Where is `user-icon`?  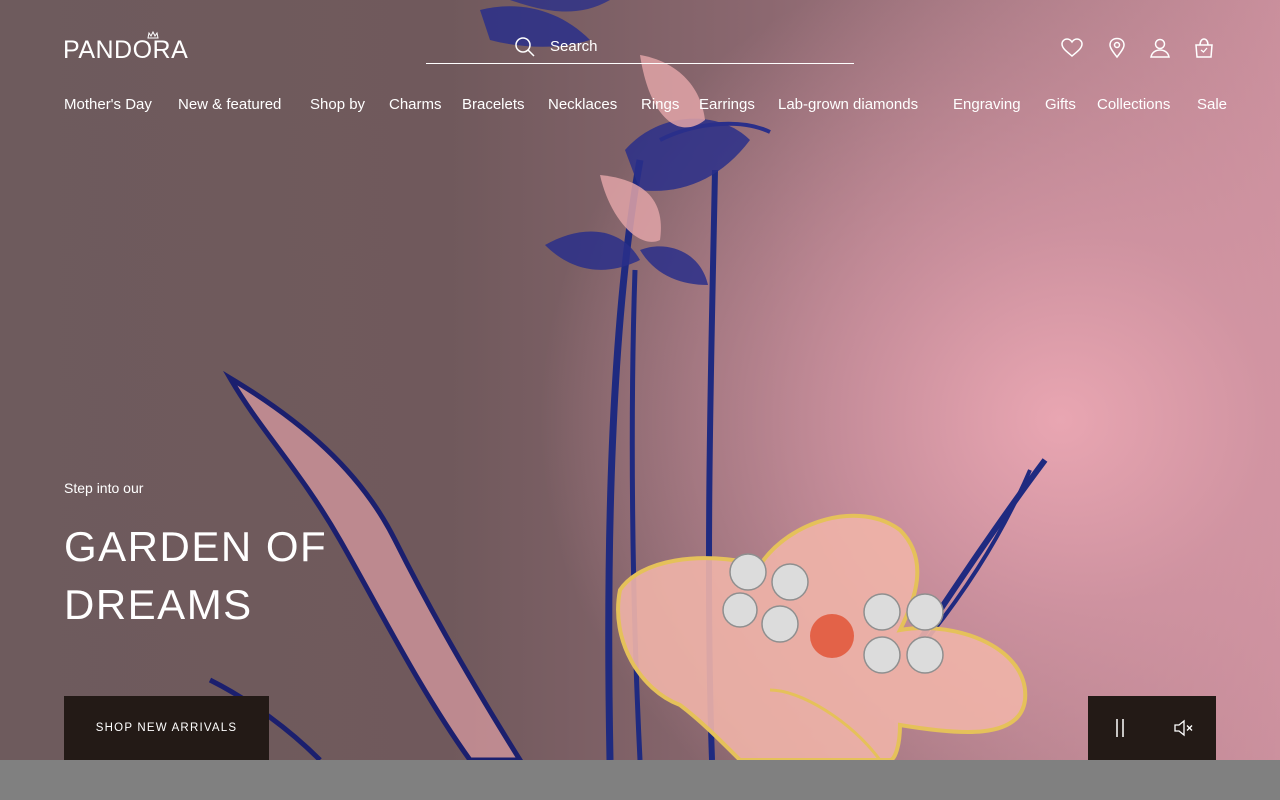 user-icon is located at coordinates (1160, 48).